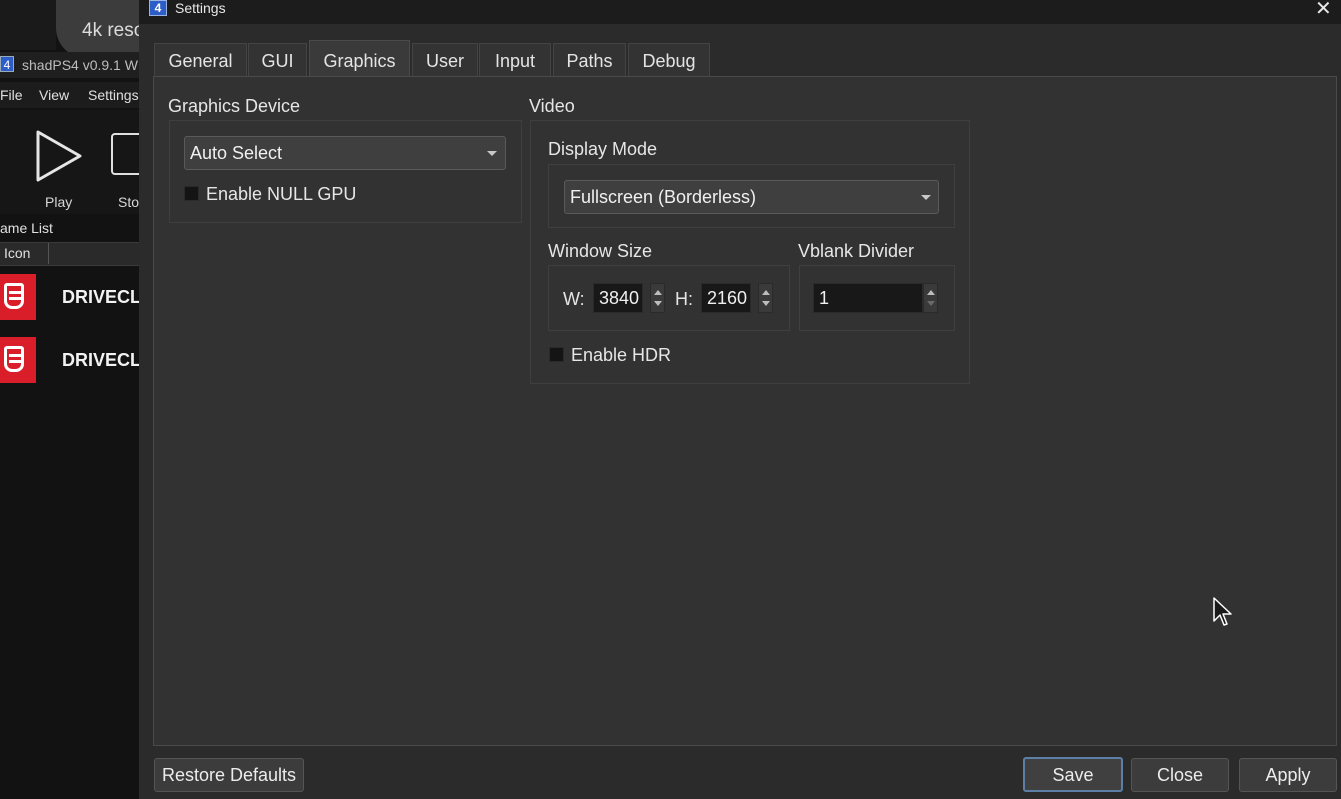 The width and height of the screenshot is (1341, 799). I want to click on game-list-label: ame List, so click(26, 228).